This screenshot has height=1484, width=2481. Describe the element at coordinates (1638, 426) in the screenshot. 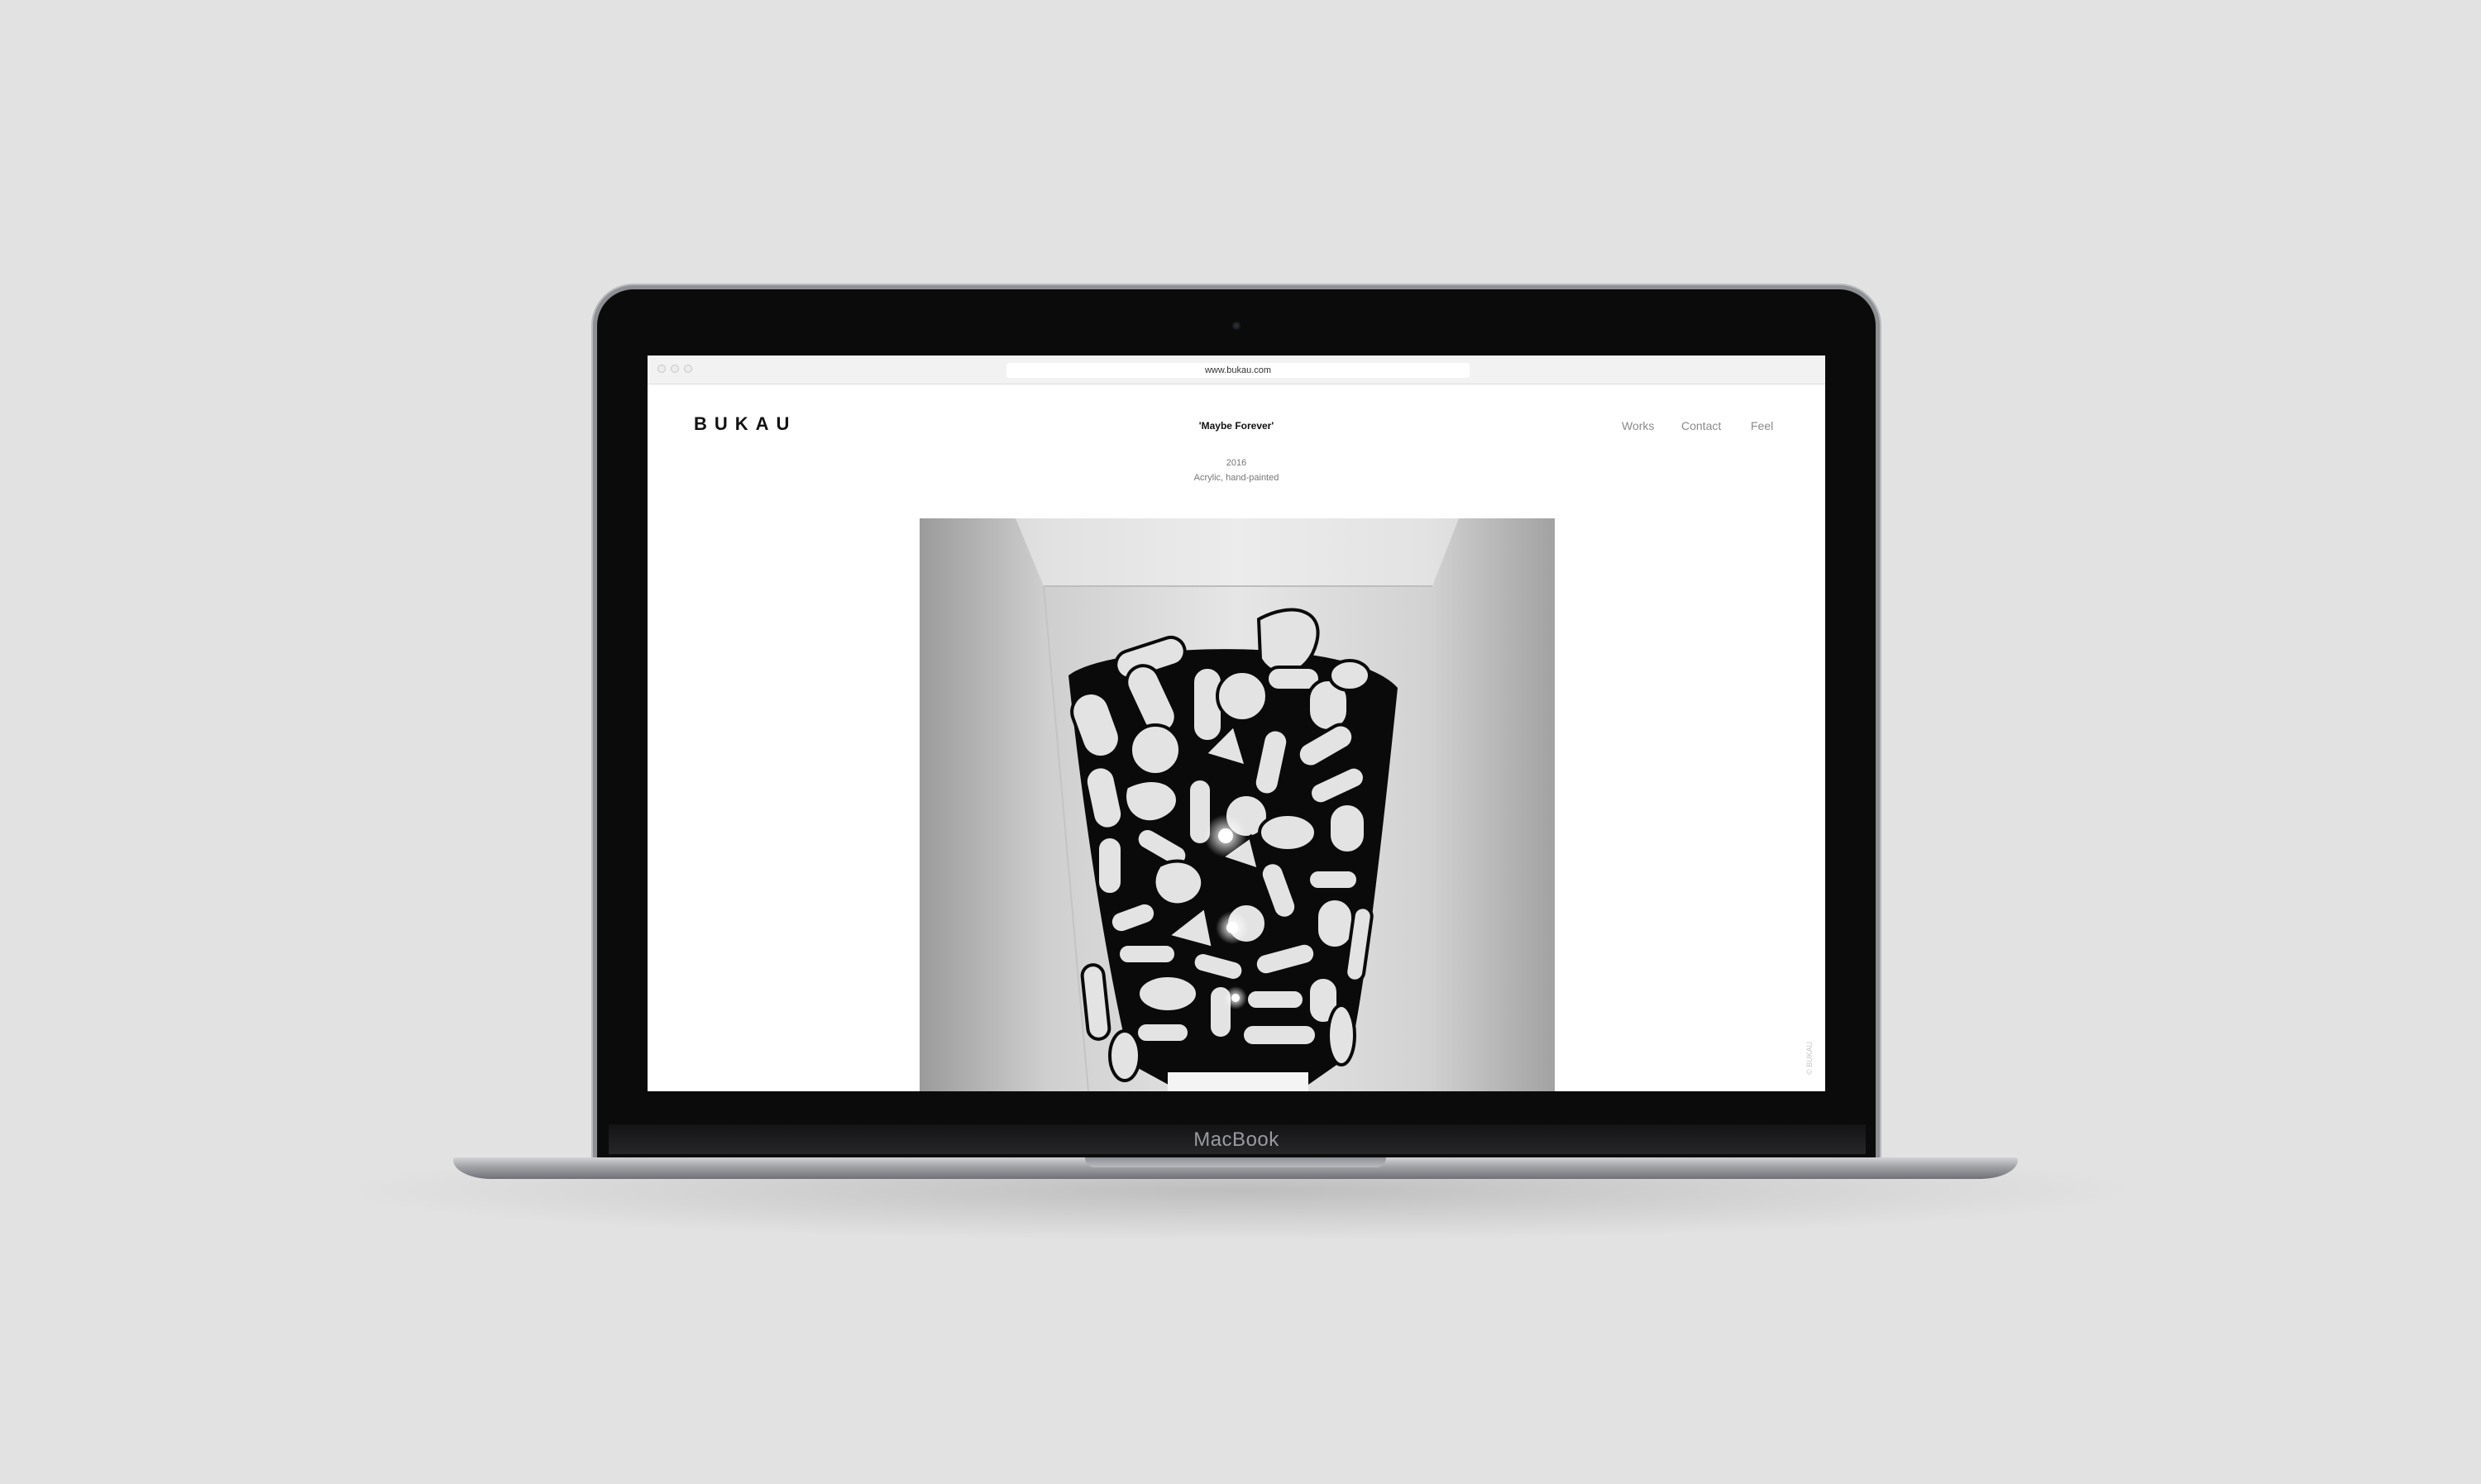

I see `nav-works-link: Works` at that location.